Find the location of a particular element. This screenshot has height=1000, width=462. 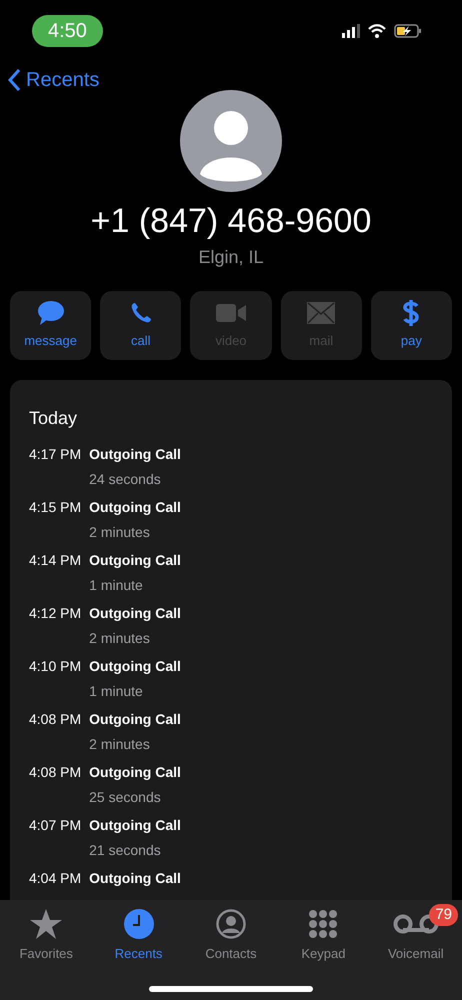

action-button: pay is located at coordinates (411, 325).